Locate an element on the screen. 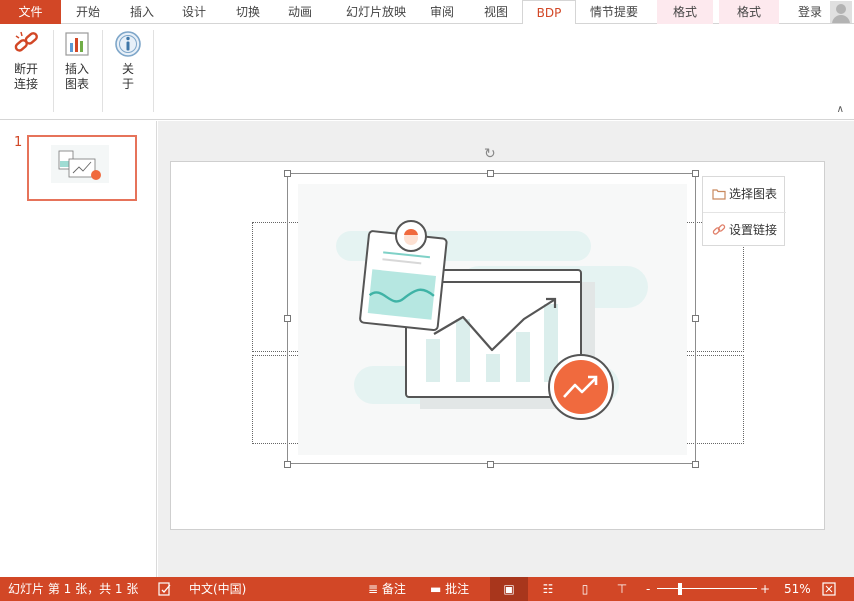 The image size is (854, 601). info-icon is located at coordinates (128, 44).